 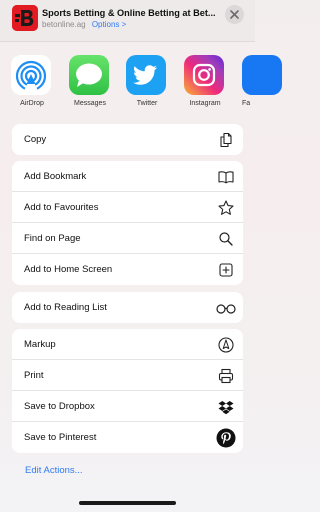 What do you see at coordinates (40, 344) in the screenshot?
I see `action-label: Markup` at bounding box center [40, 344].